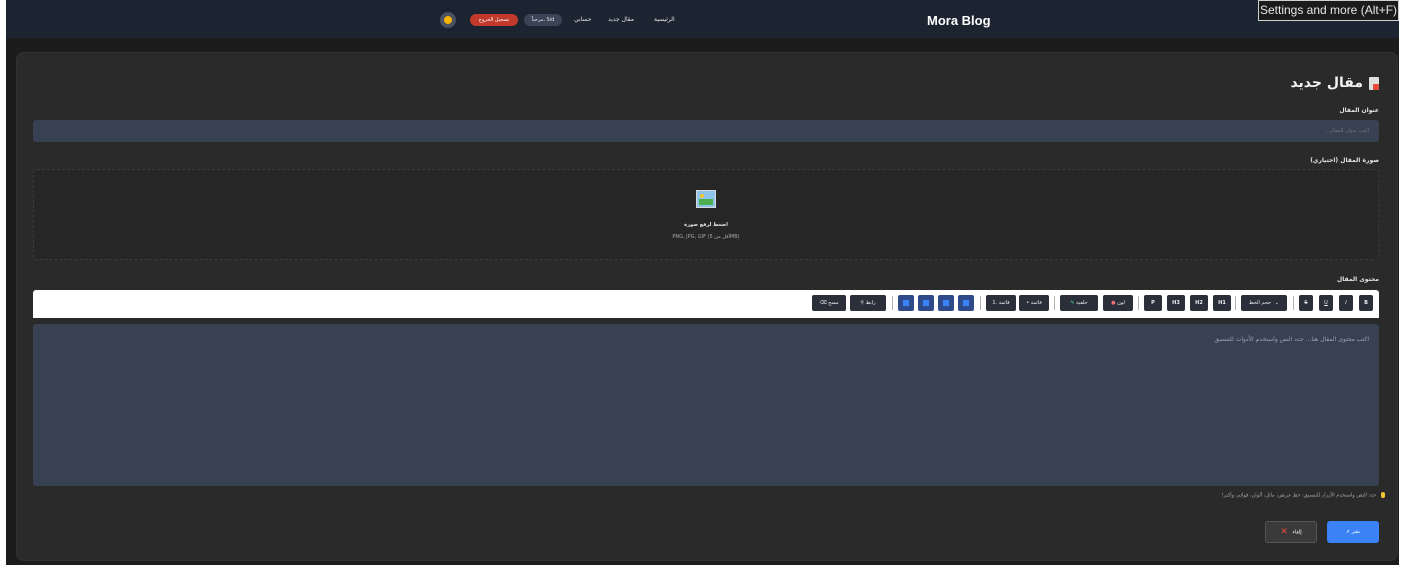 This screenshot has height=565, width=1405. Describe the element at coordinates (706, 199) in the screenshot. I see `image-icon` at that location.